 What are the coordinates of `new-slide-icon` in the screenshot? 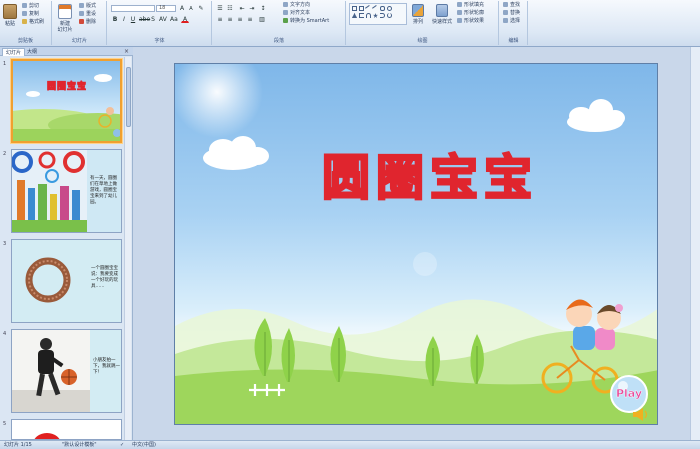 It's located at (65, 11).